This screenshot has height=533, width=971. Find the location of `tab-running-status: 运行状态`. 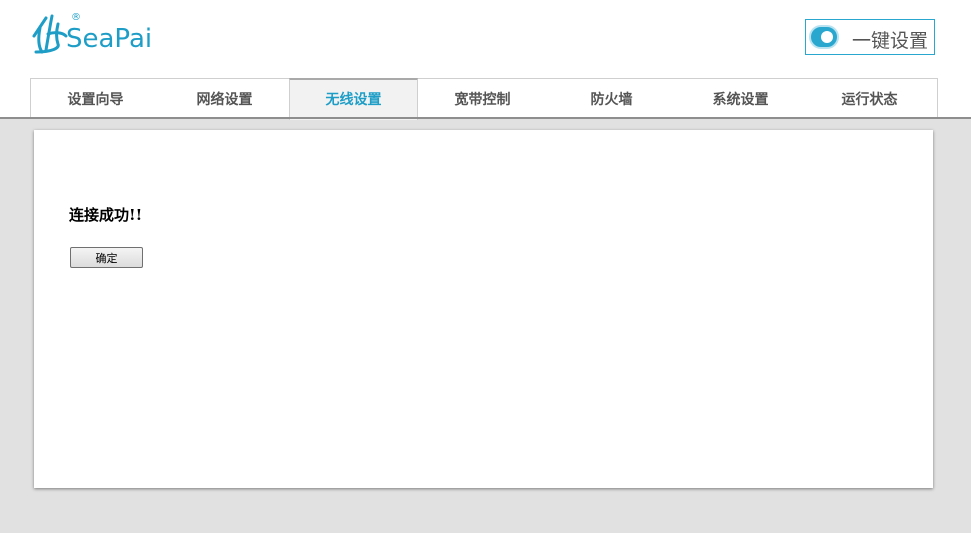

tab-running-status: 运行状态 is located at coordinates (869, 99).